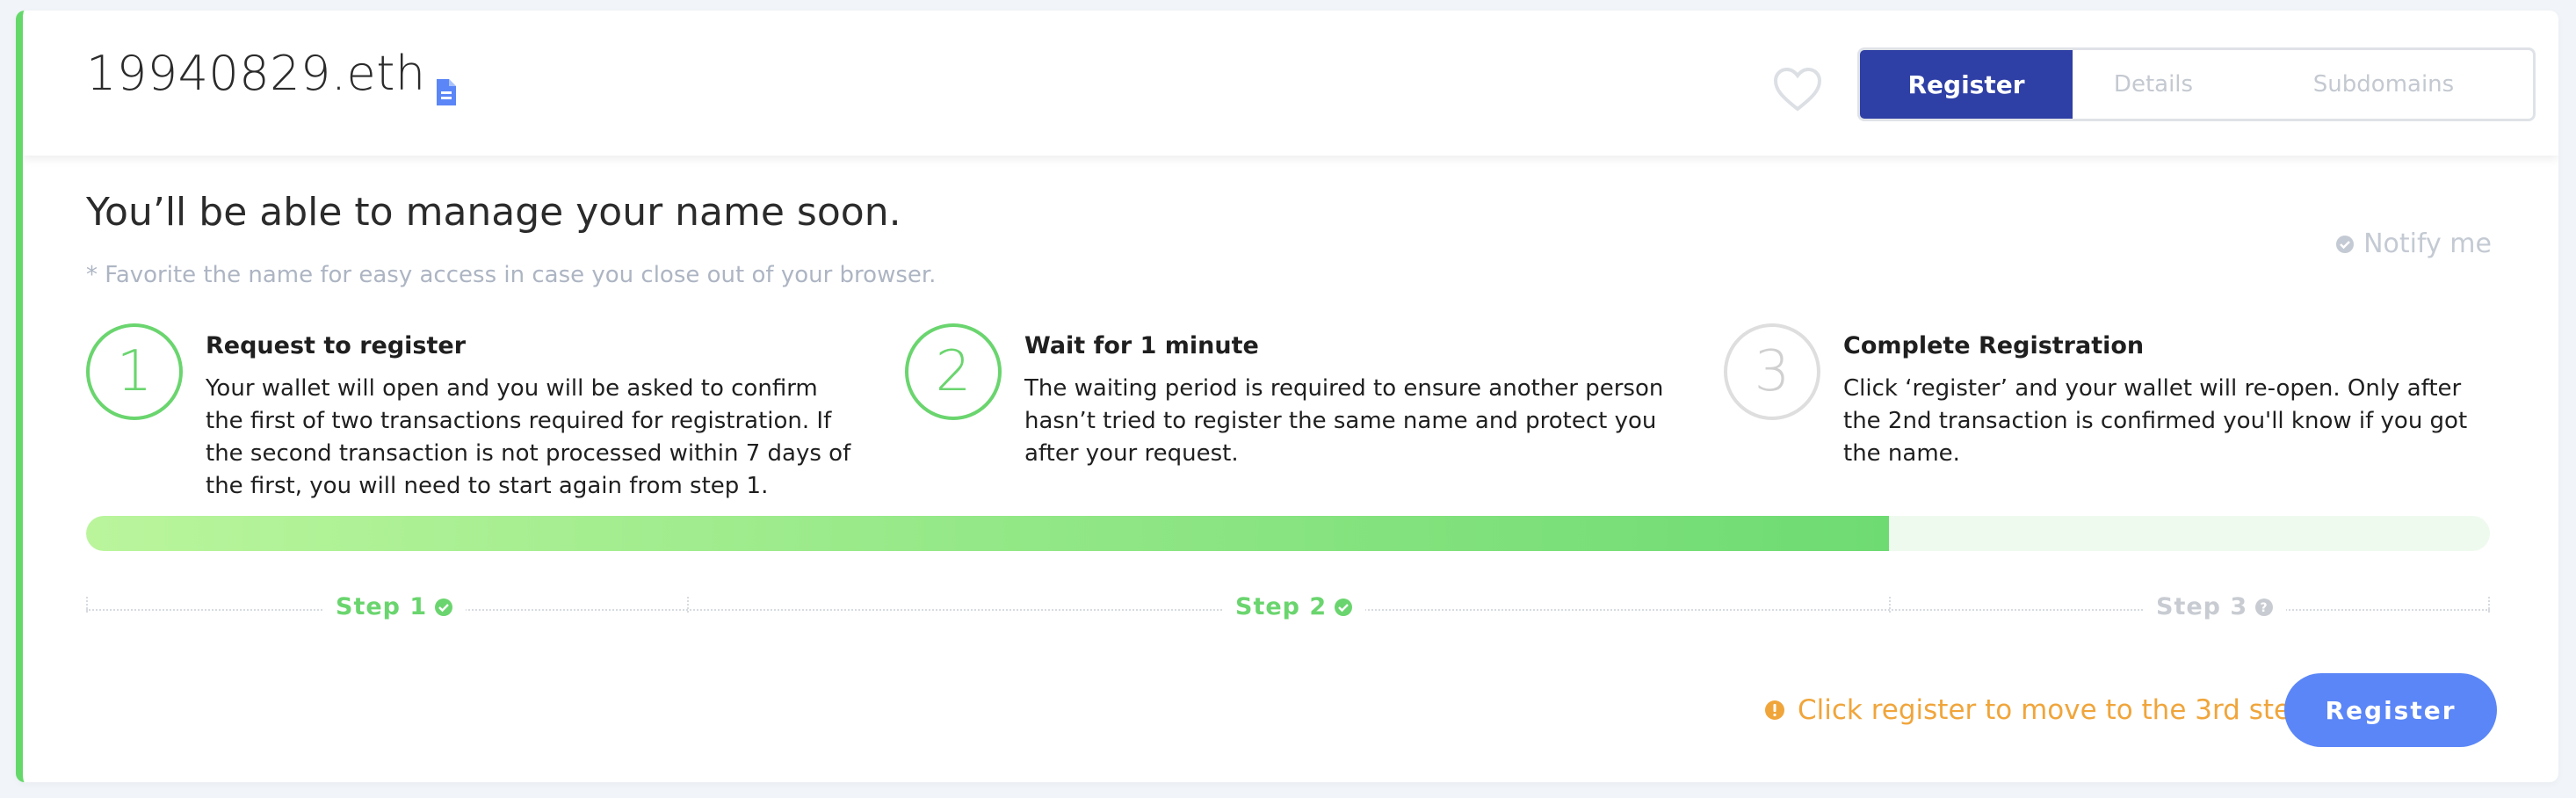 The image size is (2576, 798). I want to click on favorite-heart-icon, so click(1797, 89).